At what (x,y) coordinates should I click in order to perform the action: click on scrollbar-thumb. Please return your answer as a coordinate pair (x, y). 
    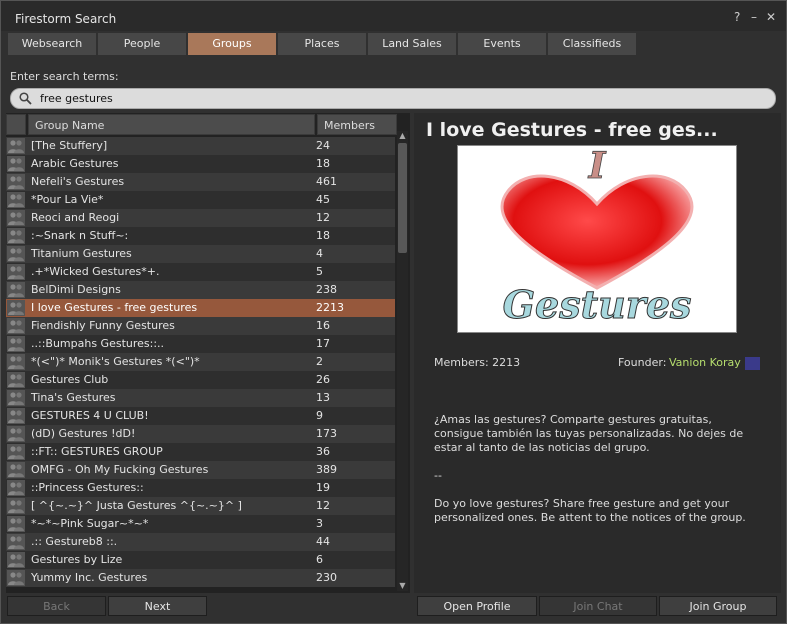
    Looking at the image, I should click on (402, 198).